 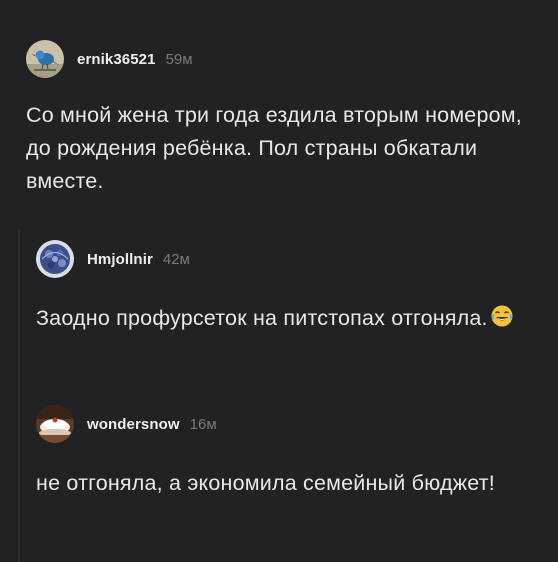 I want to click on face-with-tears-of-joy-icon, so click(x=502, y=321).